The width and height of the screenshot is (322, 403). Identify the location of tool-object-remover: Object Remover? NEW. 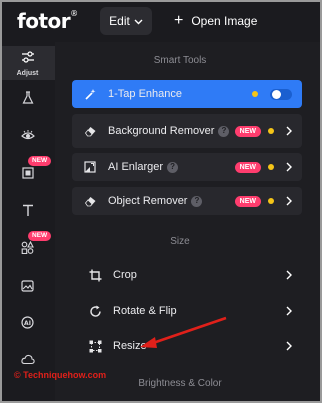
(187, 201).